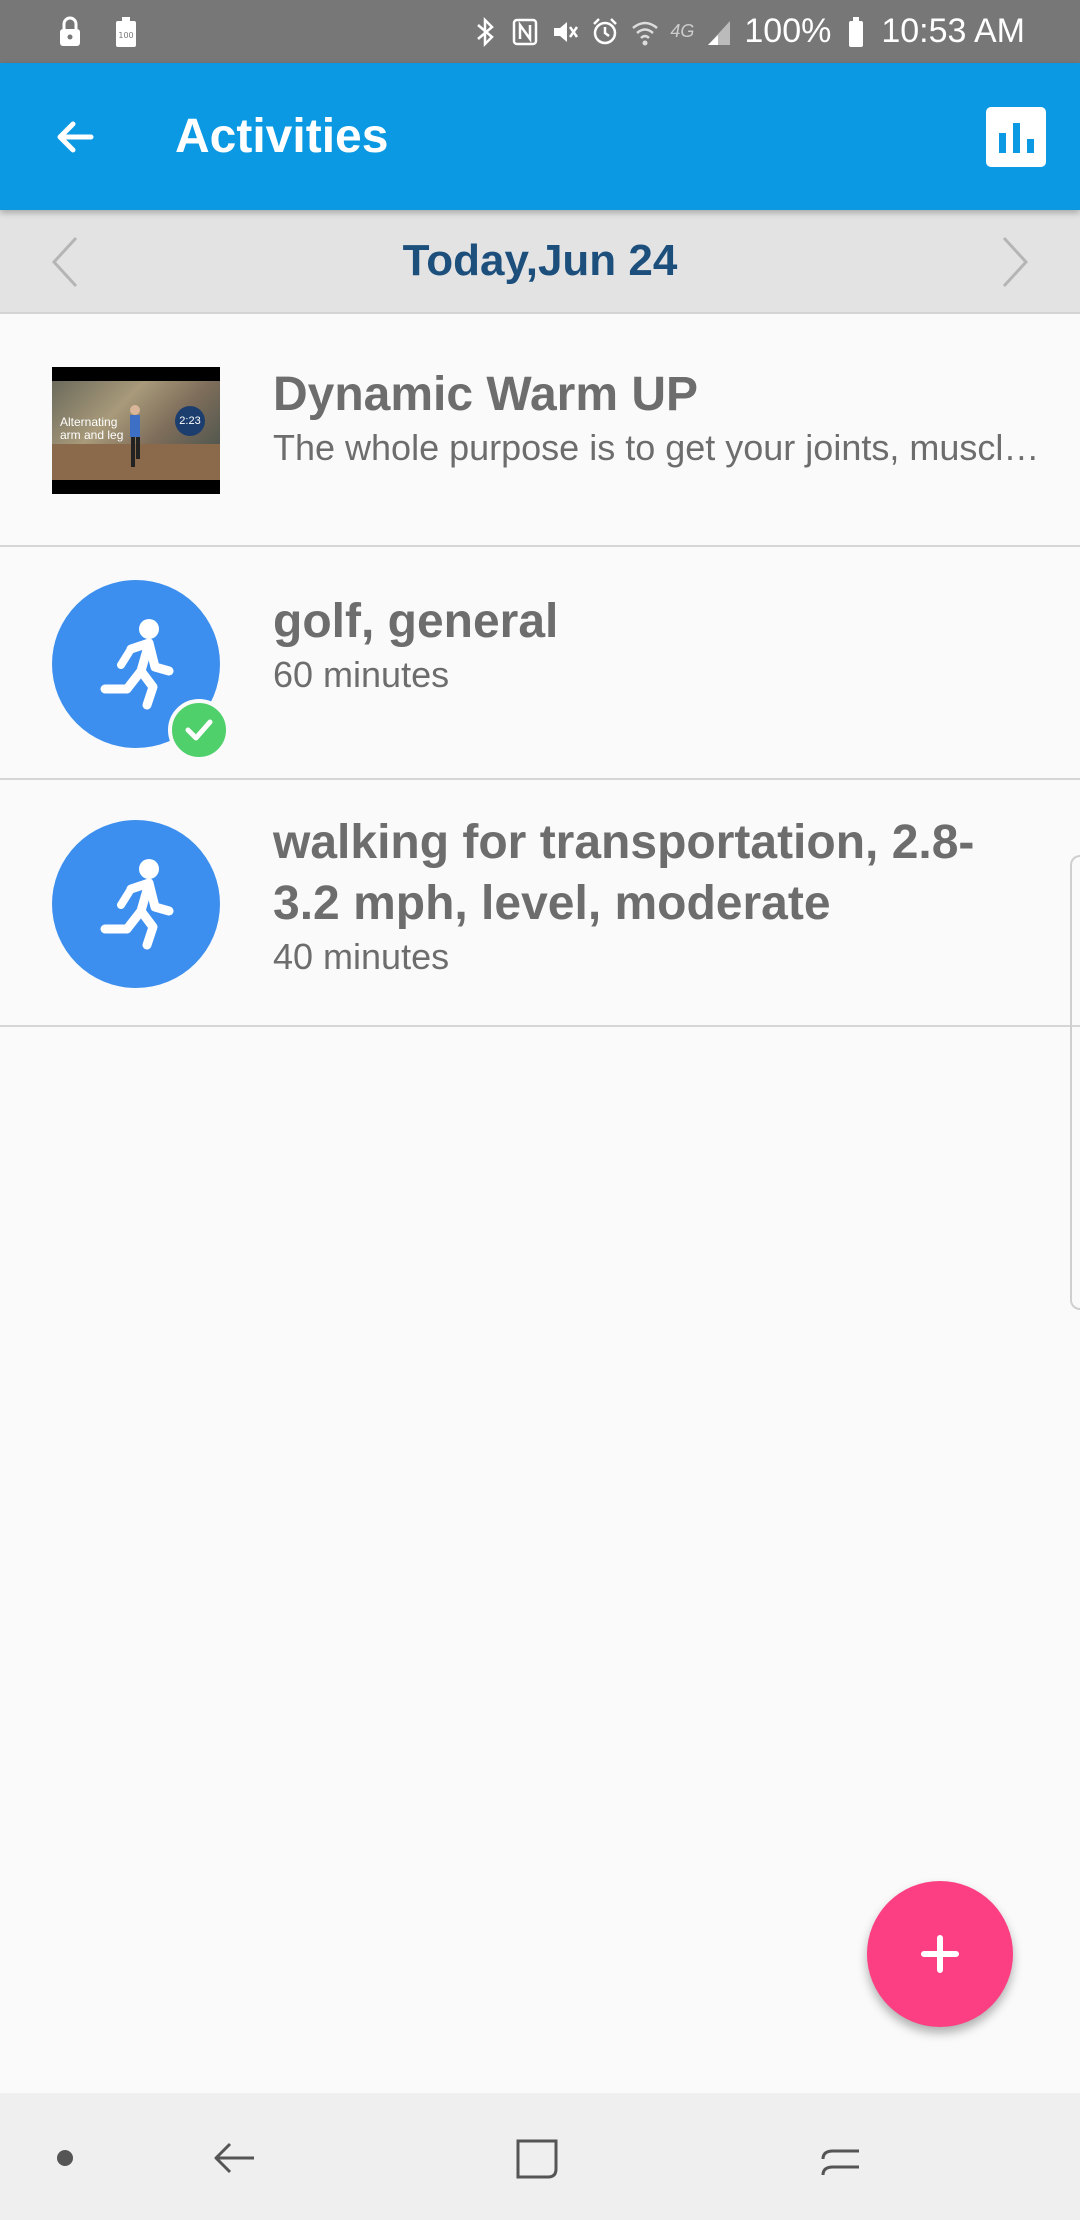 The image size is (1080, 2220). What do you see at coordinates (485, 32) in the screenshot?
I see `bluetooth-icon` at bounding box center [485, 32].